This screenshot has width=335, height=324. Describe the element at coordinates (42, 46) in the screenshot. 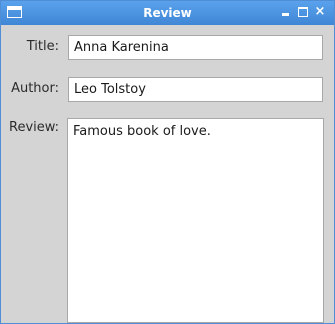

I see `title-label: Title:` at that location.